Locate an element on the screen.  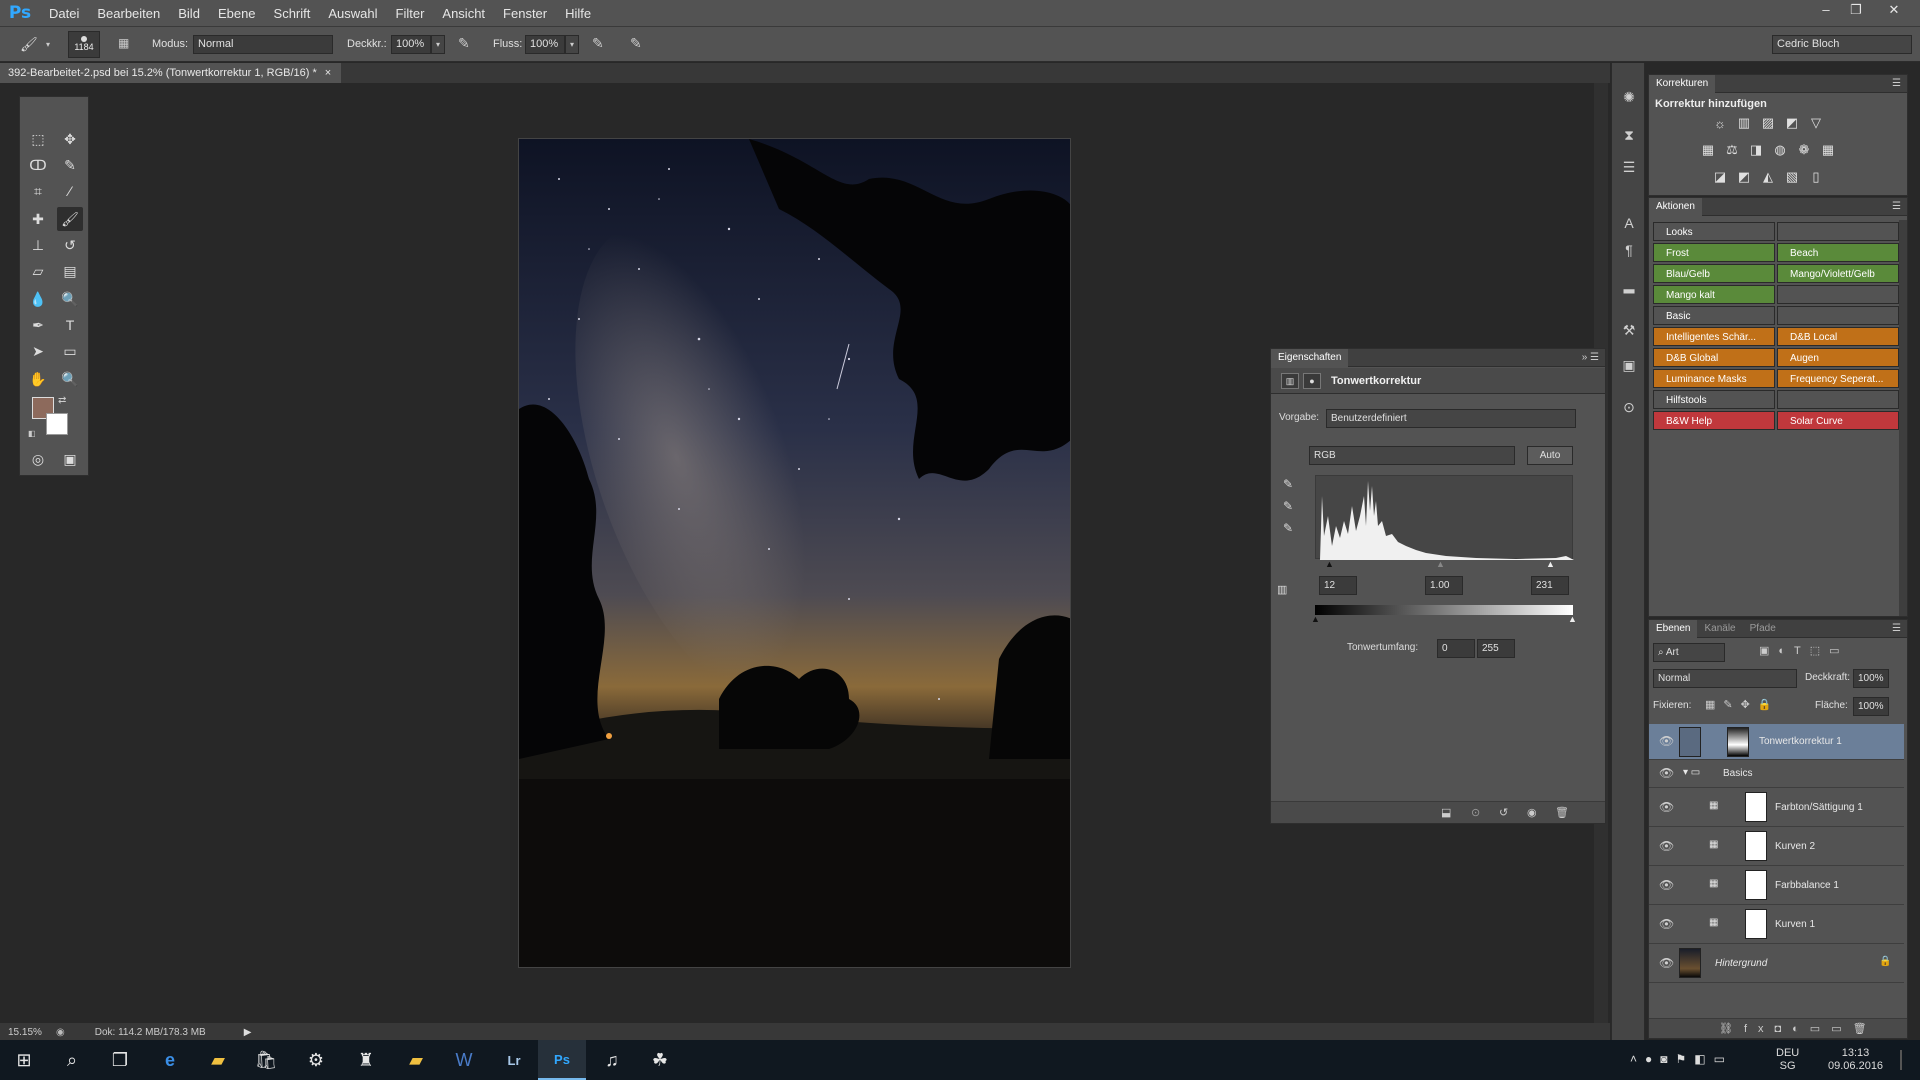
pressure-size-icon: ✎ is located at coordinates (636, 43).